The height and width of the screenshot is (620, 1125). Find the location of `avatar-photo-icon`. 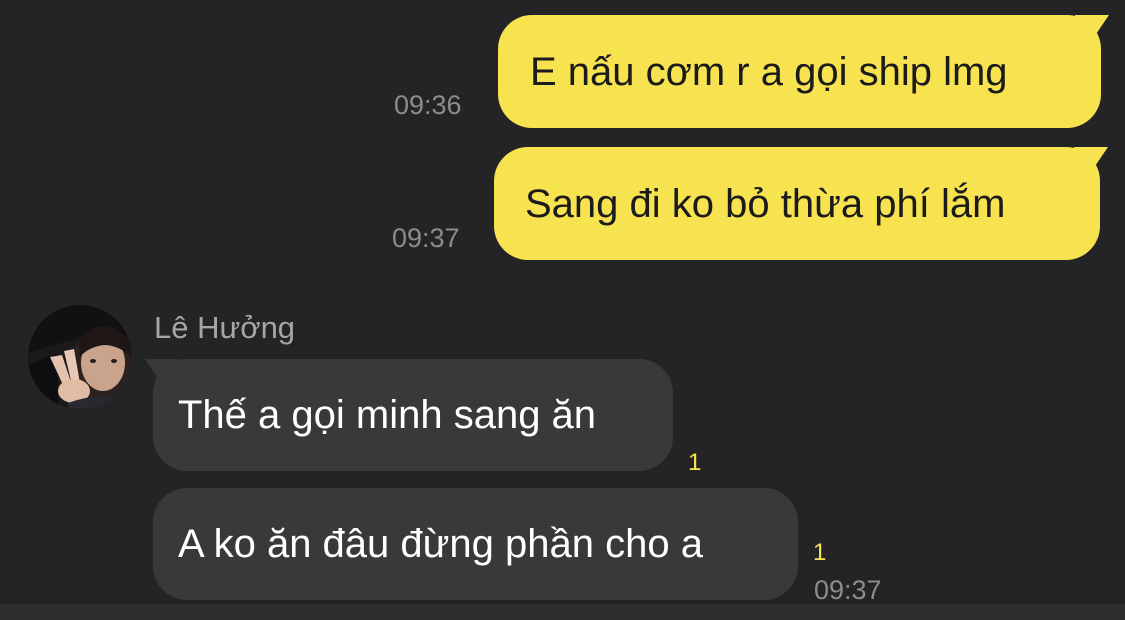

avatar-photo-icon is located at coordinates (80, 357).